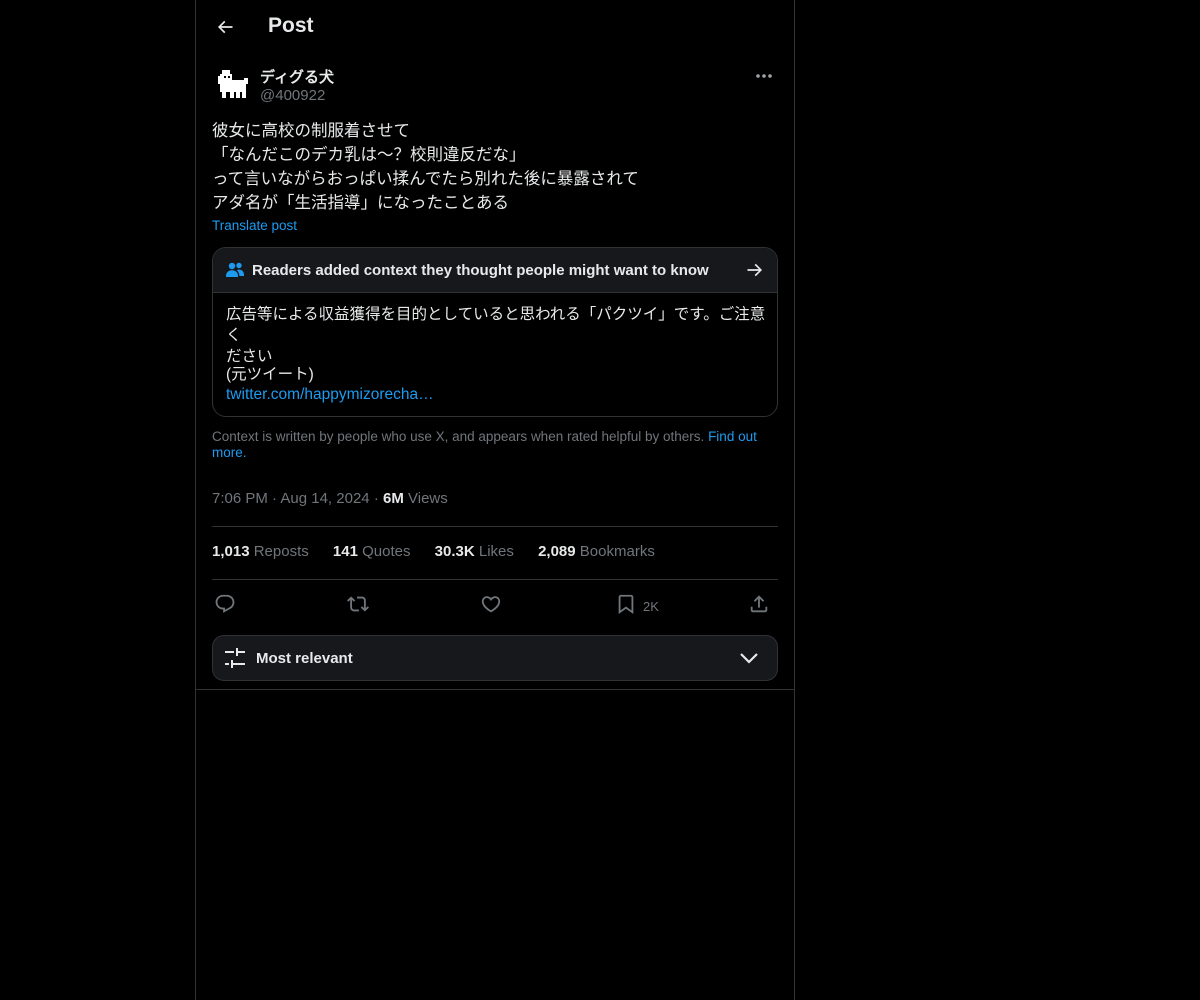  What do you see at coordinates (345, 551) in the screenshot?
I see `stat-count: 141` at bounding box center [345, 551].